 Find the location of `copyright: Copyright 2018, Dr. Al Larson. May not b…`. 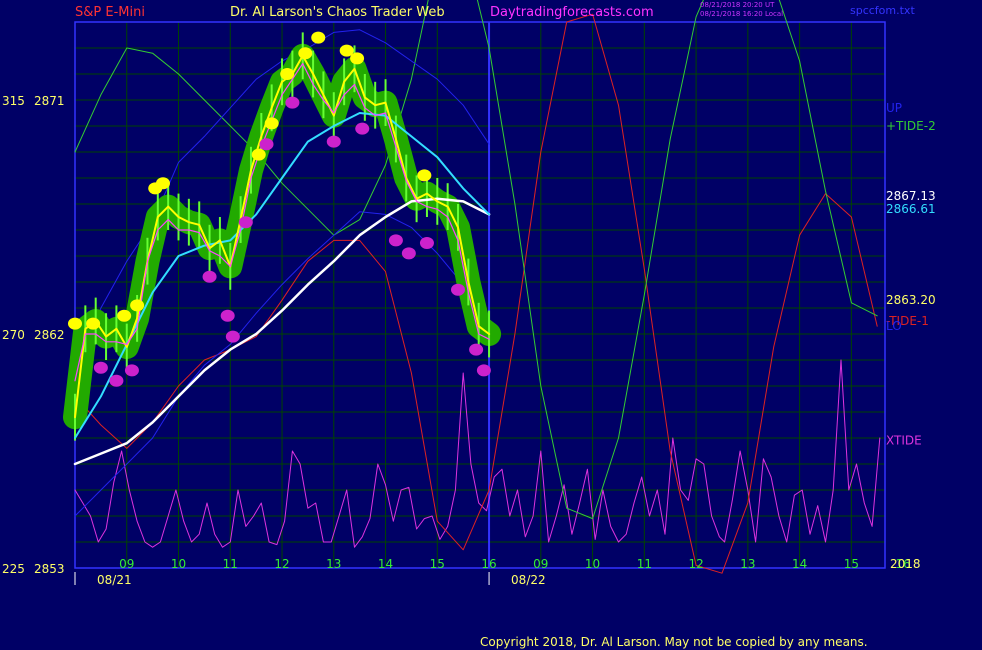

copyright: Copyright 2018, Dr. Al Larson. May not b… is located at coordinates (674, 642).